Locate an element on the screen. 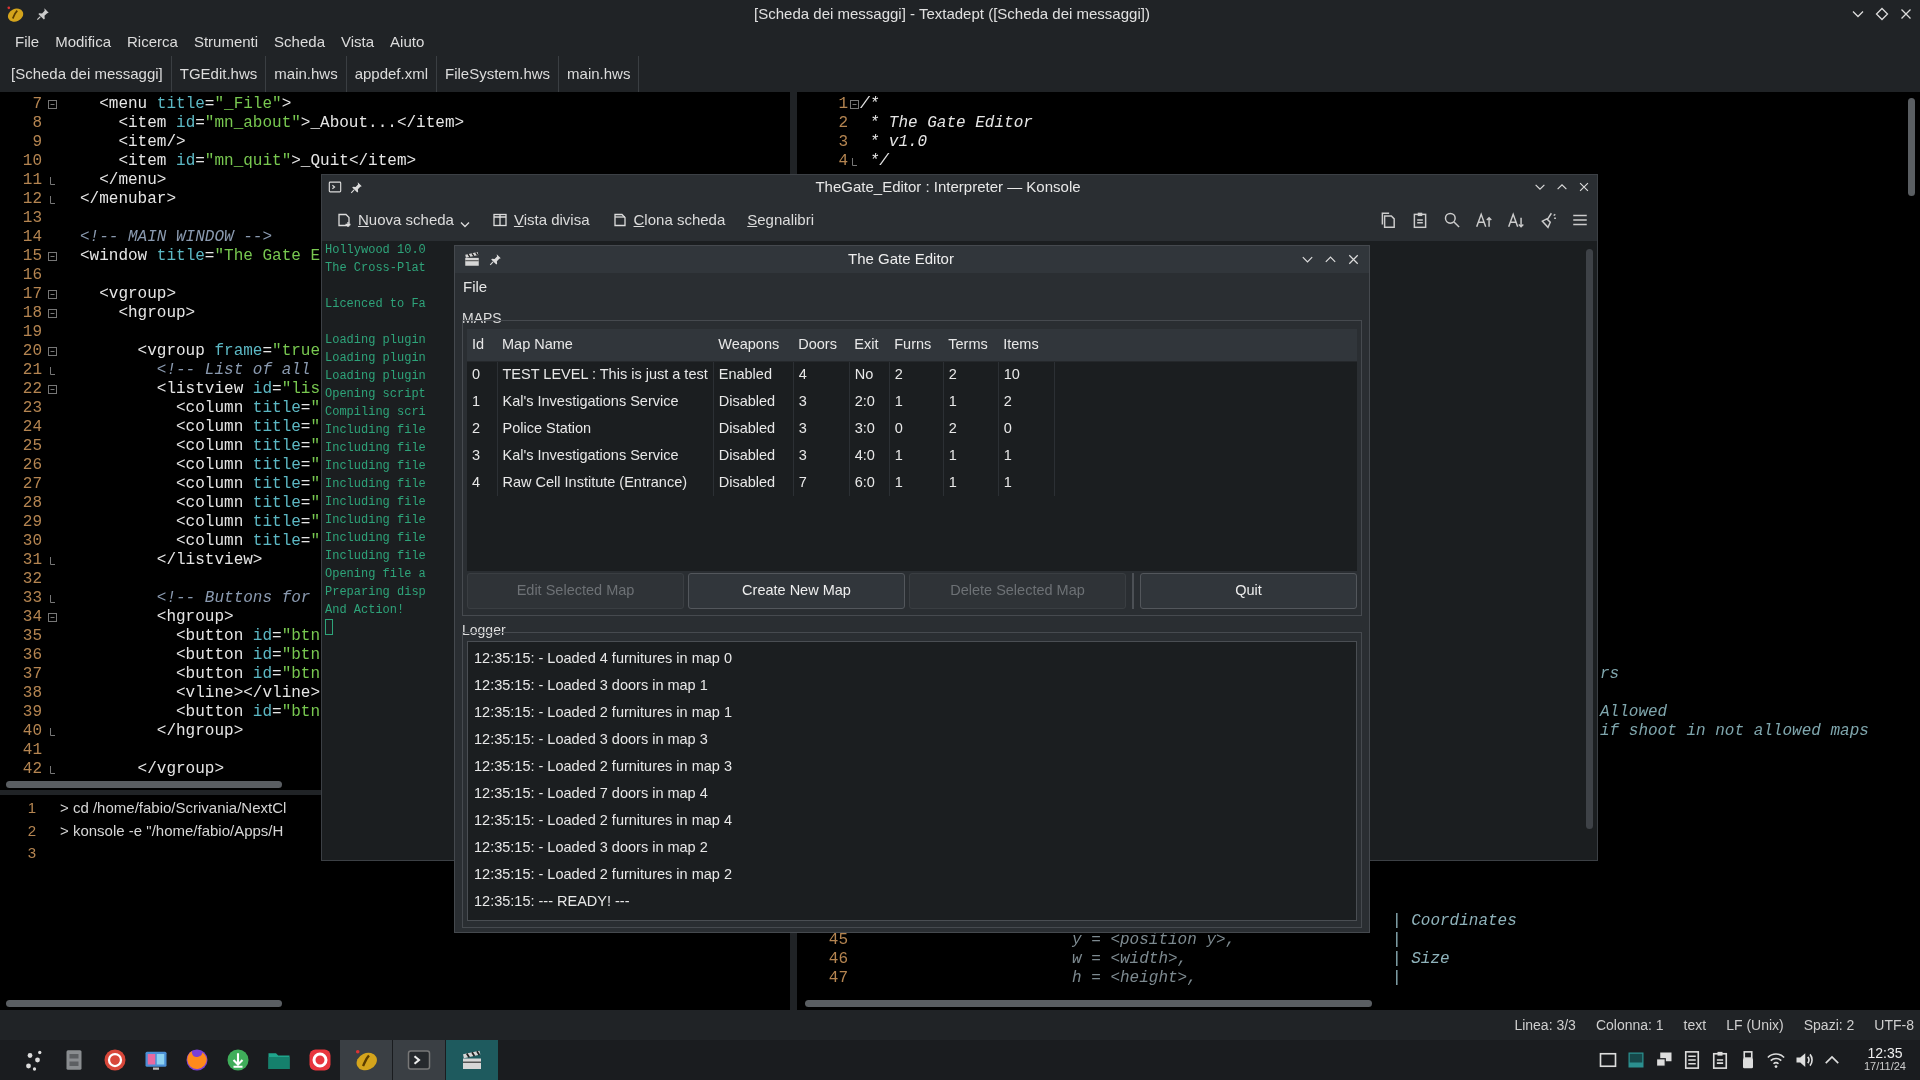  log-line: 12:35:15: - Loaded 4 furnitures in map 0 is located at coordinates (603, 658).